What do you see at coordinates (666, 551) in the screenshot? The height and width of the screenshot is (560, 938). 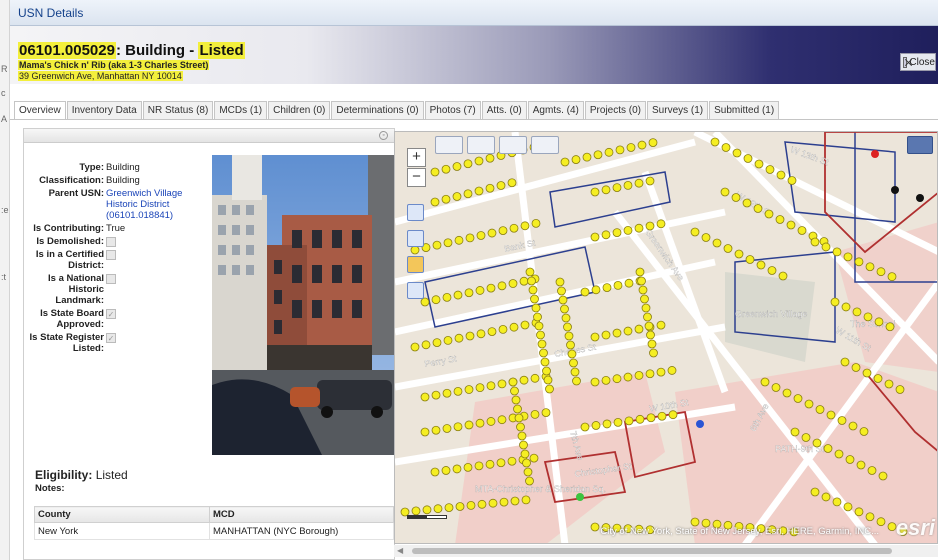 I see `map-horizontal-scrollbar: ◀` at bounding box center [666, 551].